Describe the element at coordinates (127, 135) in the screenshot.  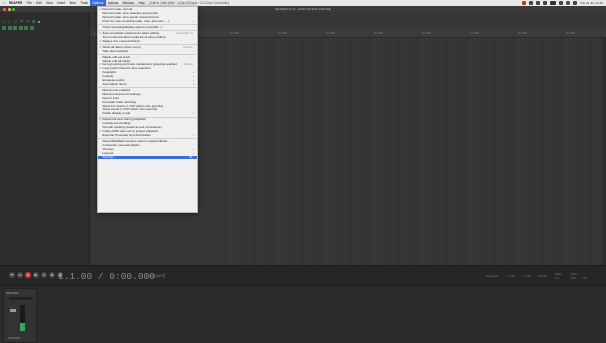
I see `options-menu-item-label: External Timecode Synchronization` at that location.